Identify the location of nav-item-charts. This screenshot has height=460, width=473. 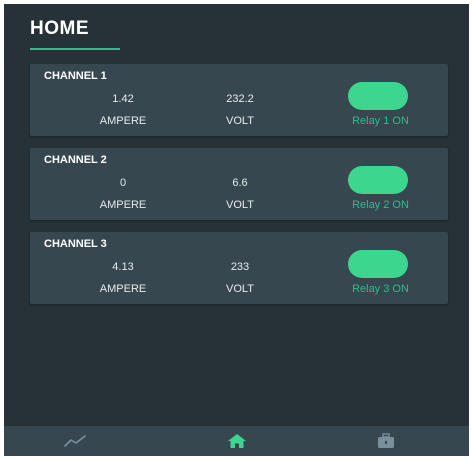
(75, 441).